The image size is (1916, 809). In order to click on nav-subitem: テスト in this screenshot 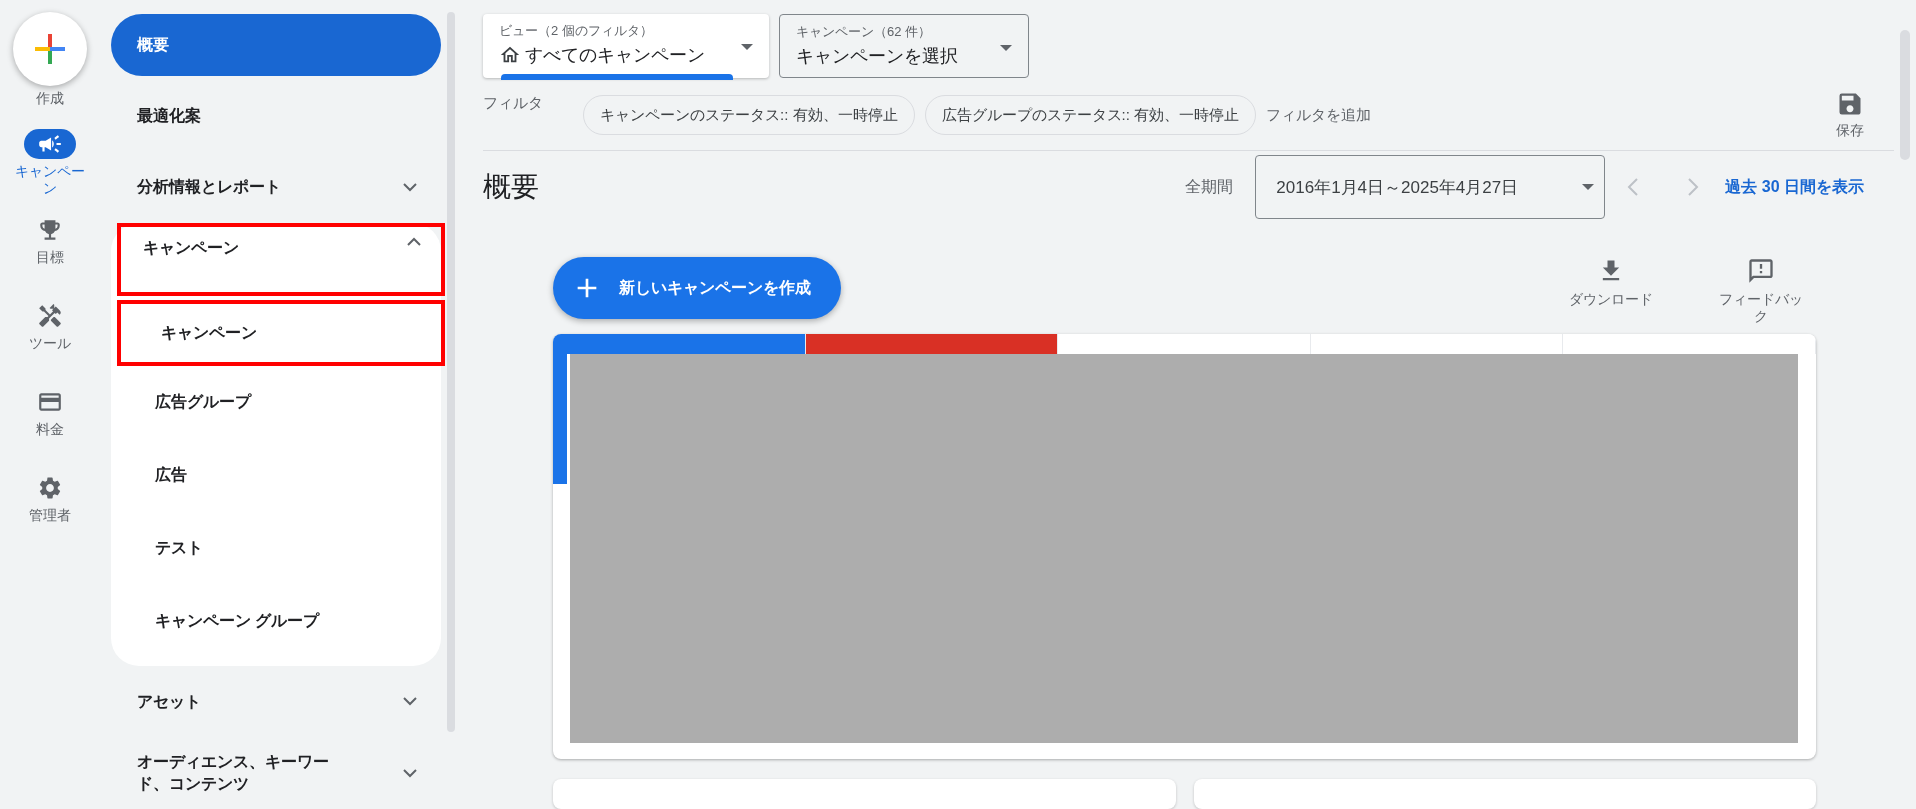, I will do `click(276, 548)`.